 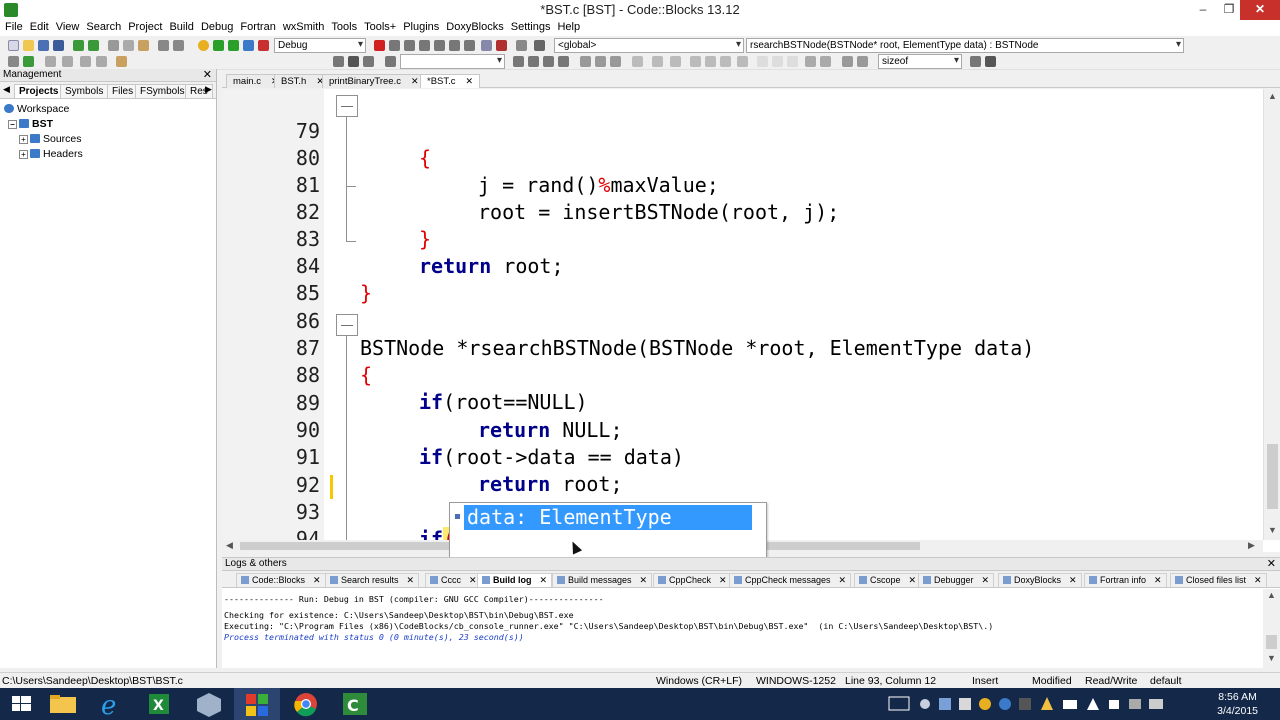 I want to click on menu-fortran: Fortran, so click(x=260, y=28).